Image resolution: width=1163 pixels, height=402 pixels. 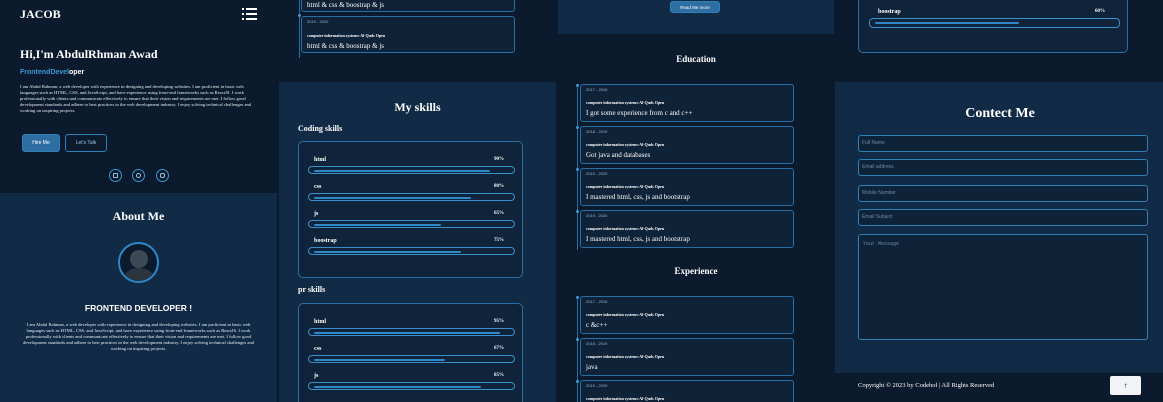 I want to click on skill-name: html, so click(x=320, y=322).